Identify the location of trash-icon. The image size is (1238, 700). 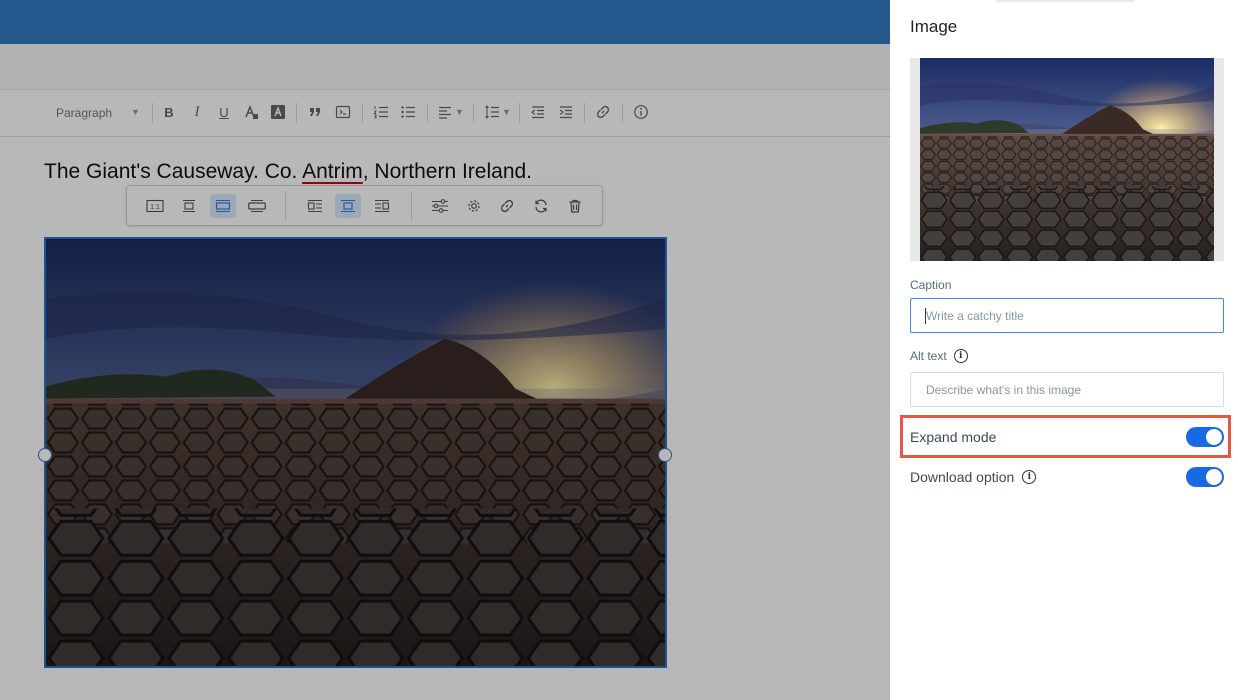
(575, 206).